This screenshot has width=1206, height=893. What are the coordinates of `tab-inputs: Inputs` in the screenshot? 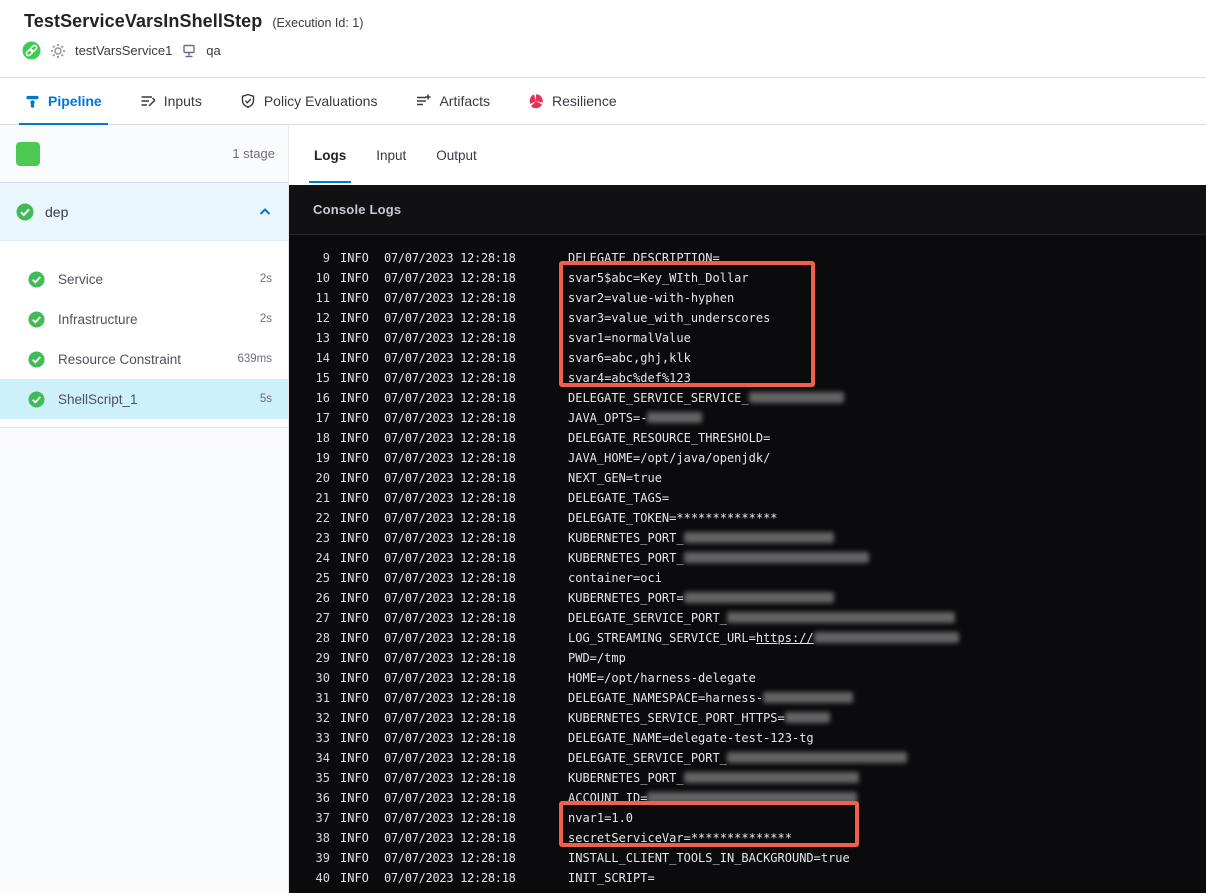 It's located at (171, 101).